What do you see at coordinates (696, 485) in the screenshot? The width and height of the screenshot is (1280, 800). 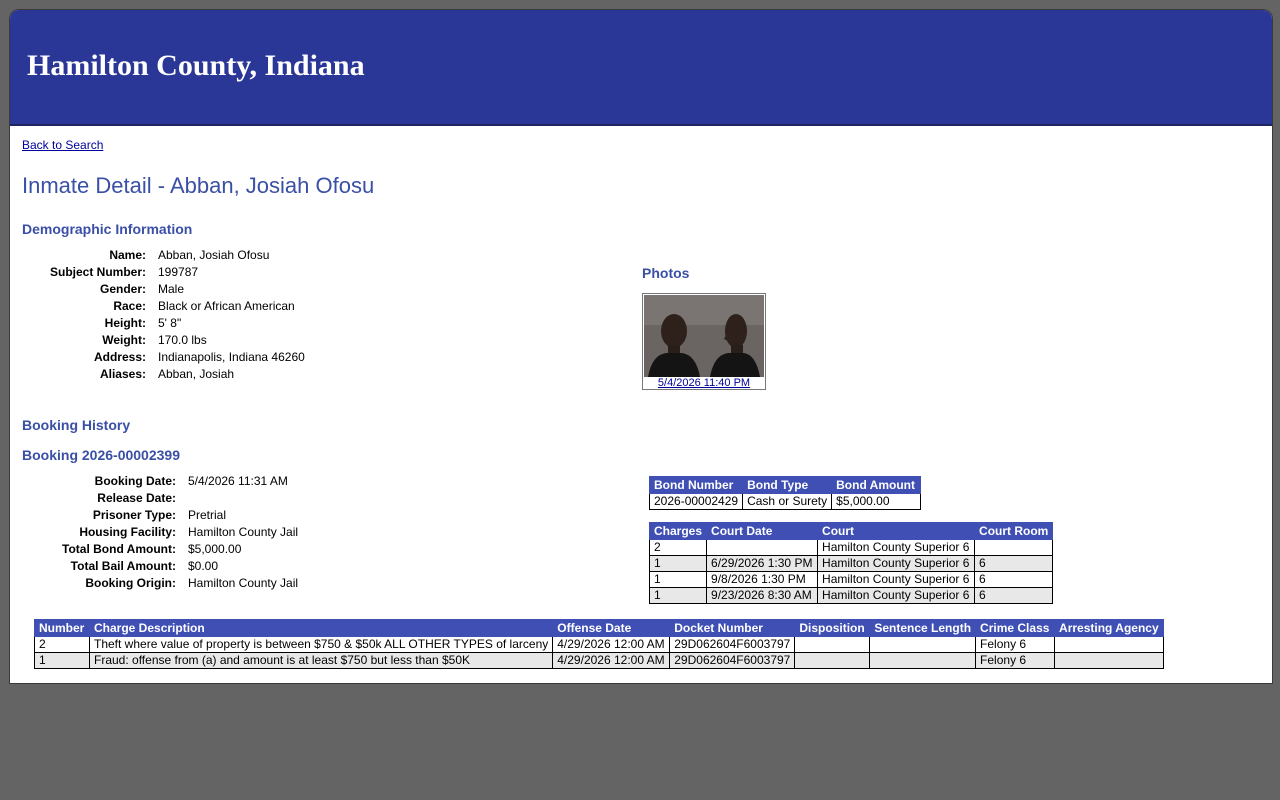 I see `bond-column-header: Bond Number` at bounding box center [696, 485].